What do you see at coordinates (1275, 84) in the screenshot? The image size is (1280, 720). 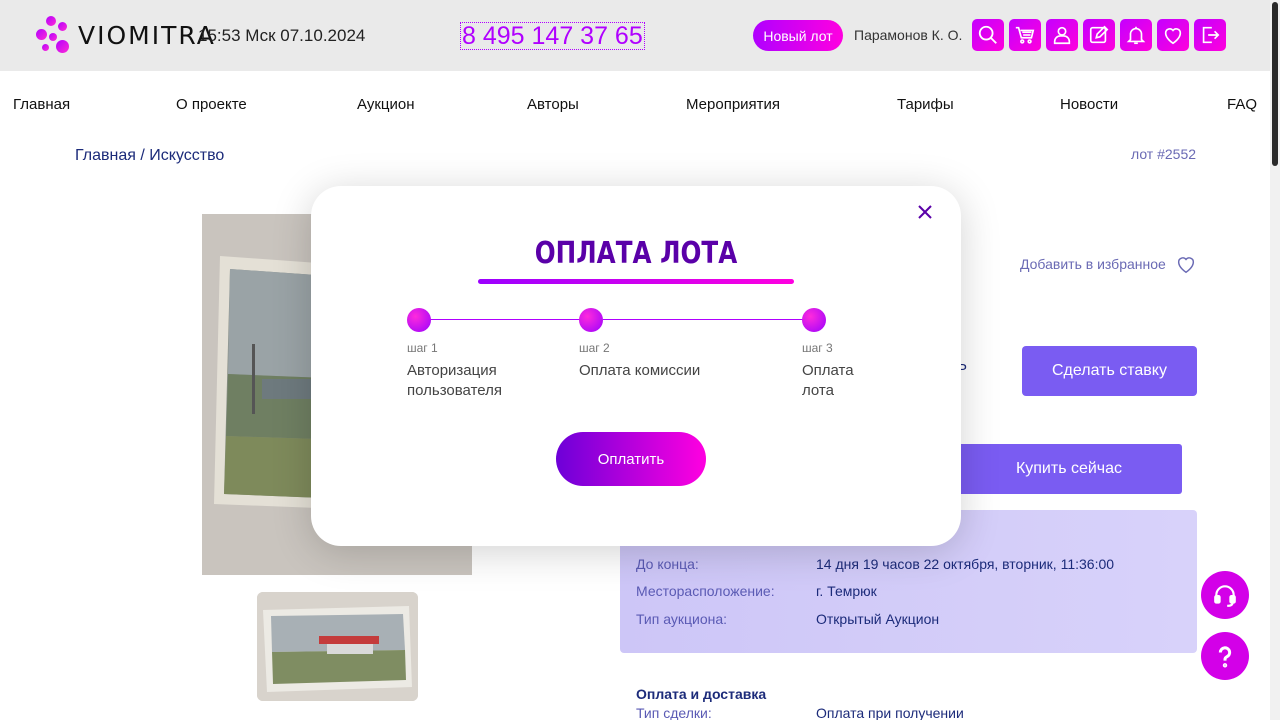 I see `scrollbar-thumb` at bounding box center [1275, 84].